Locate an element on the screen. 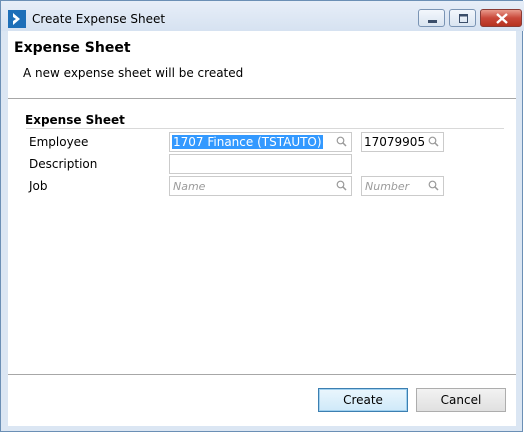  job-number-field: Number is located at coordinates (402, 186).